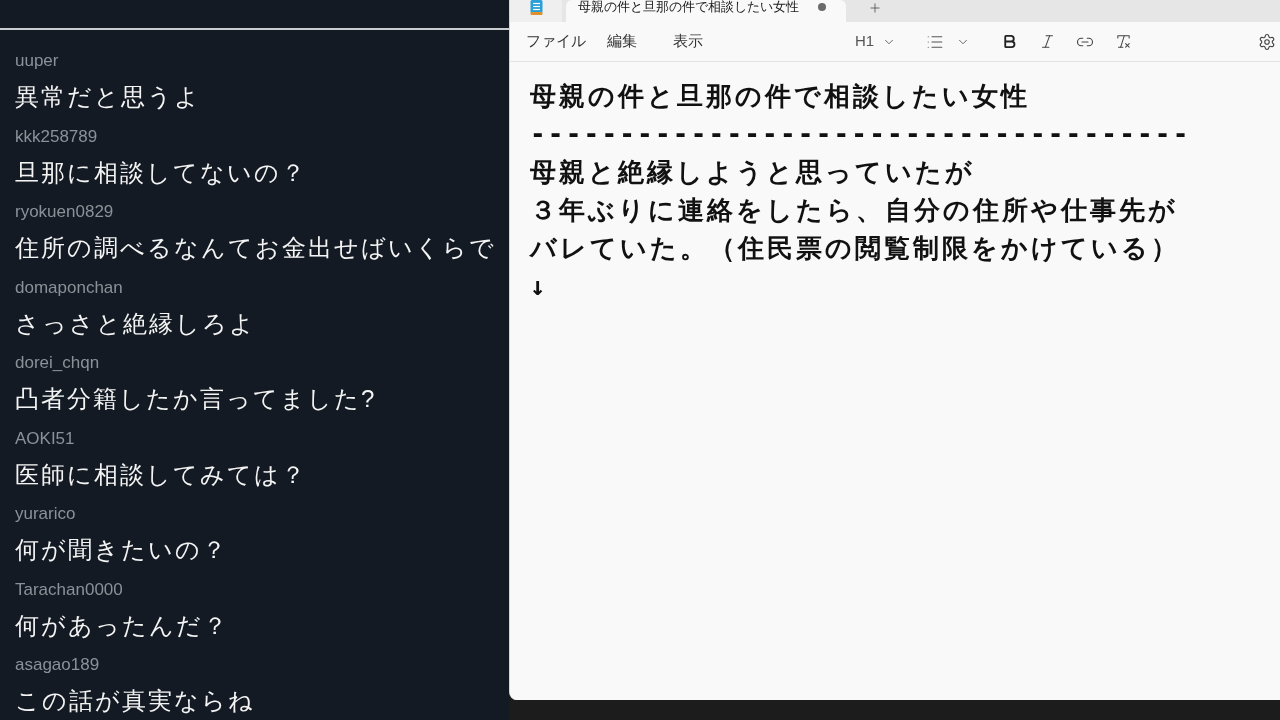 This screenshot has height=720, width=1280. What do you see at coordinates (556, 41) in the screenshot?
I see `menu-item: ファイル` at bounding box center [556, 41].